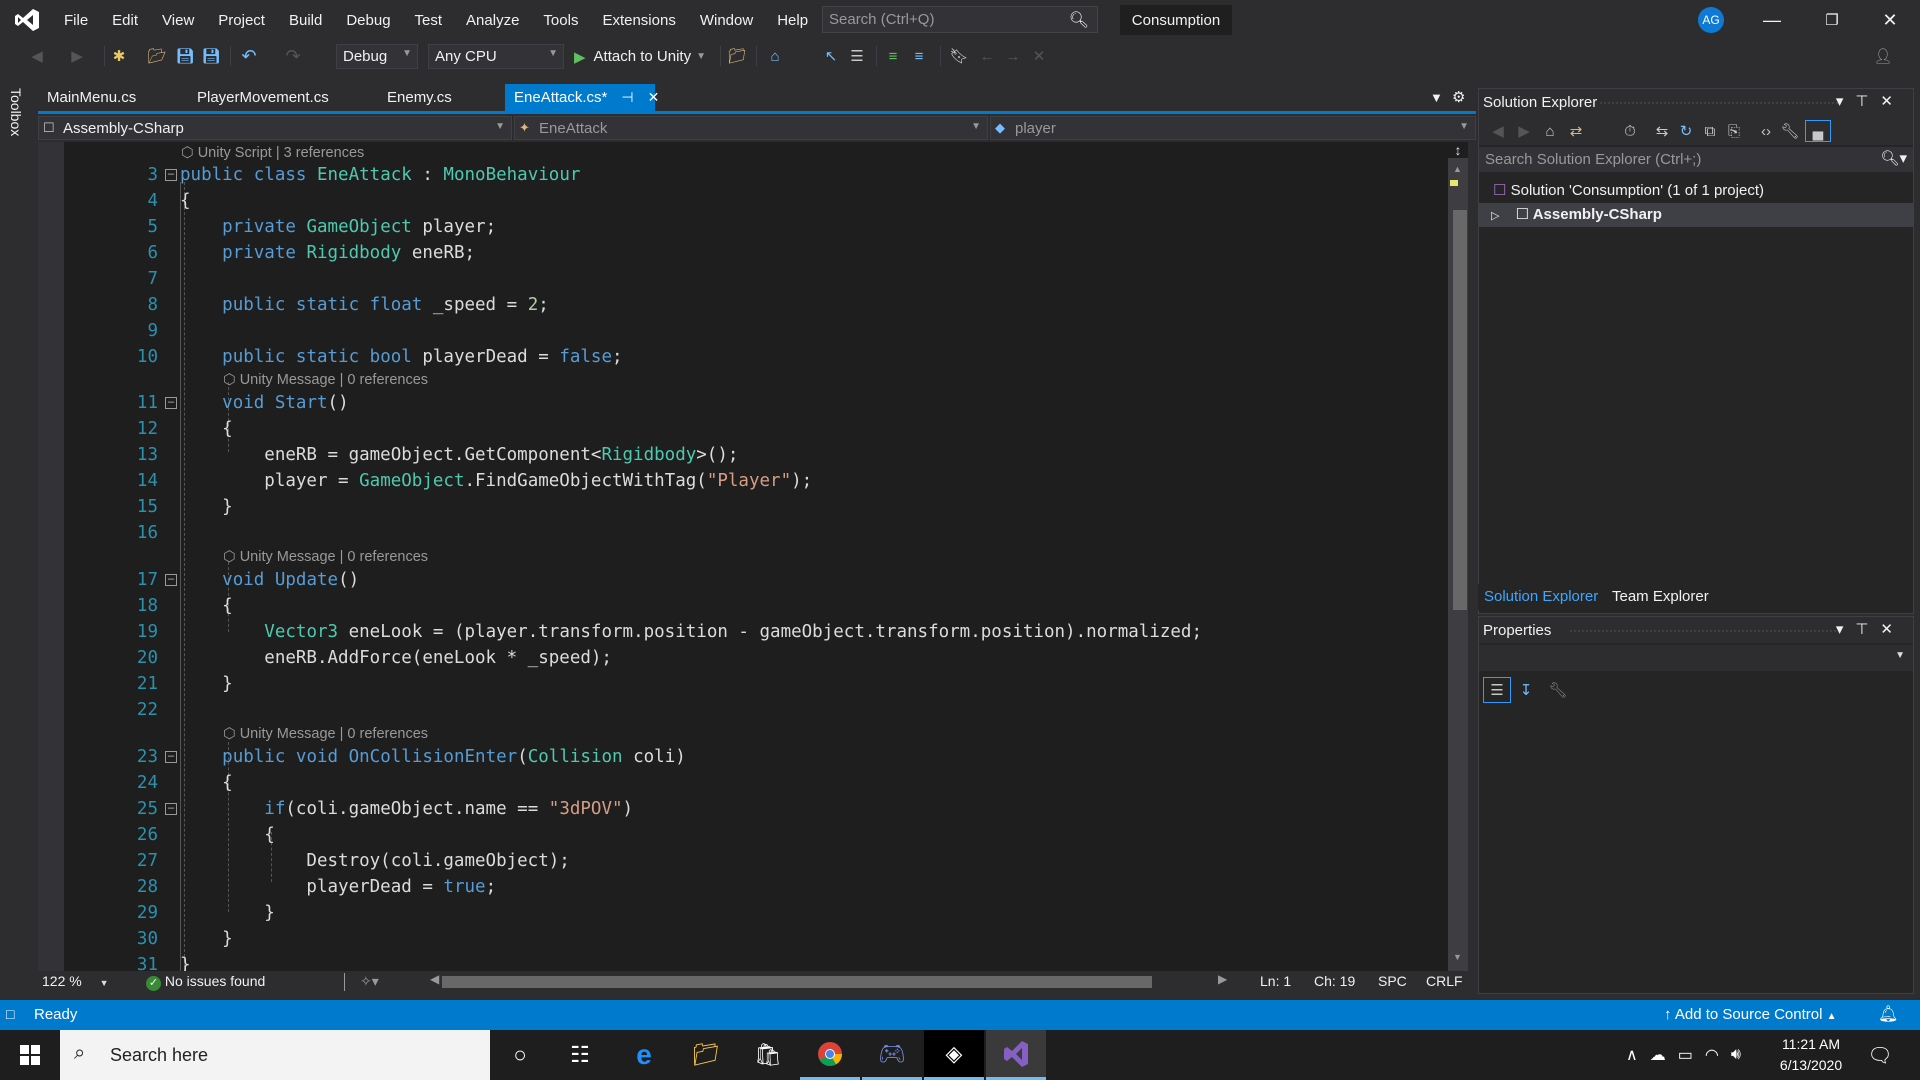 The width and height of the screenshot is (1920, 1080). Describe the element at coordinates (1630, 131) in the screenshot. I see `pending-changes-icon: ⏱` at that location.